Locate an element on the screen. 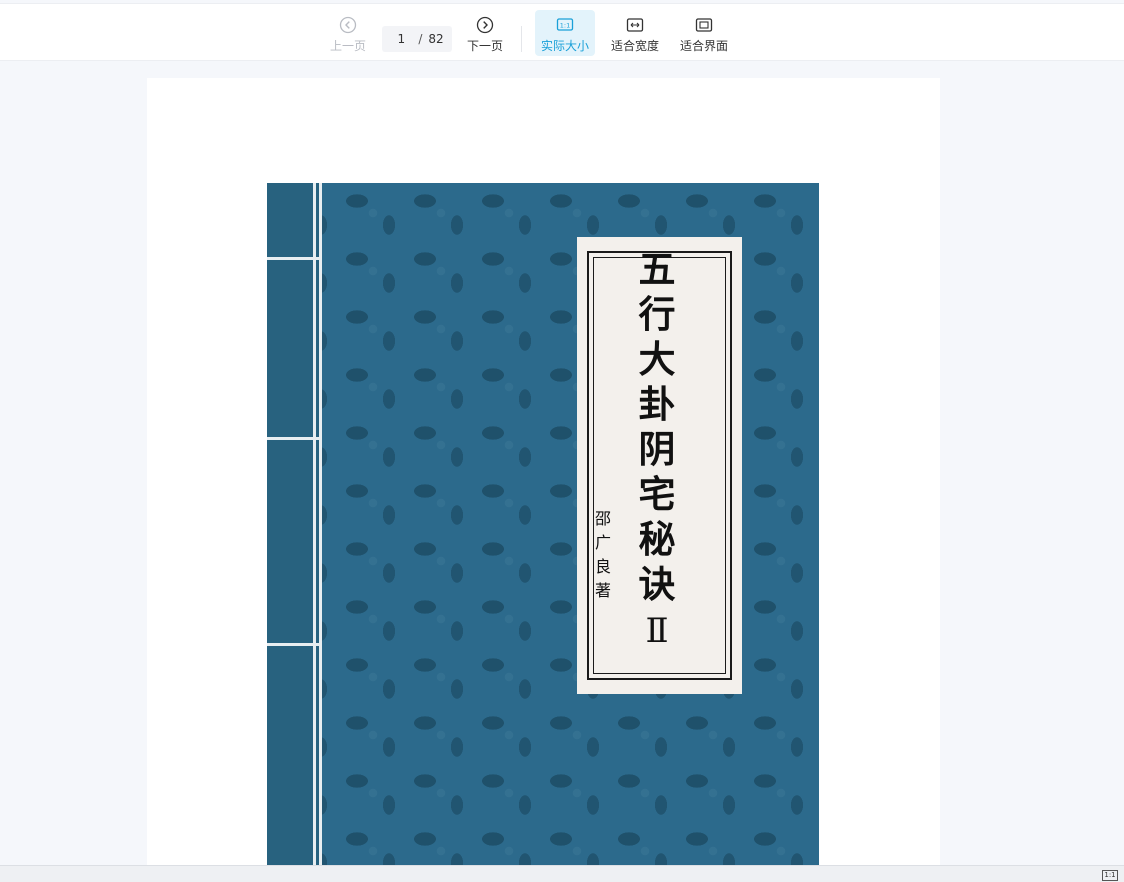 The height and width of the screenshot is (882, 1124). cover-title-label: 五 行 大 卦 阴 宅 秘 诀 Ⅱ 邵 广 良 著 is located at coordinates (659, 465).